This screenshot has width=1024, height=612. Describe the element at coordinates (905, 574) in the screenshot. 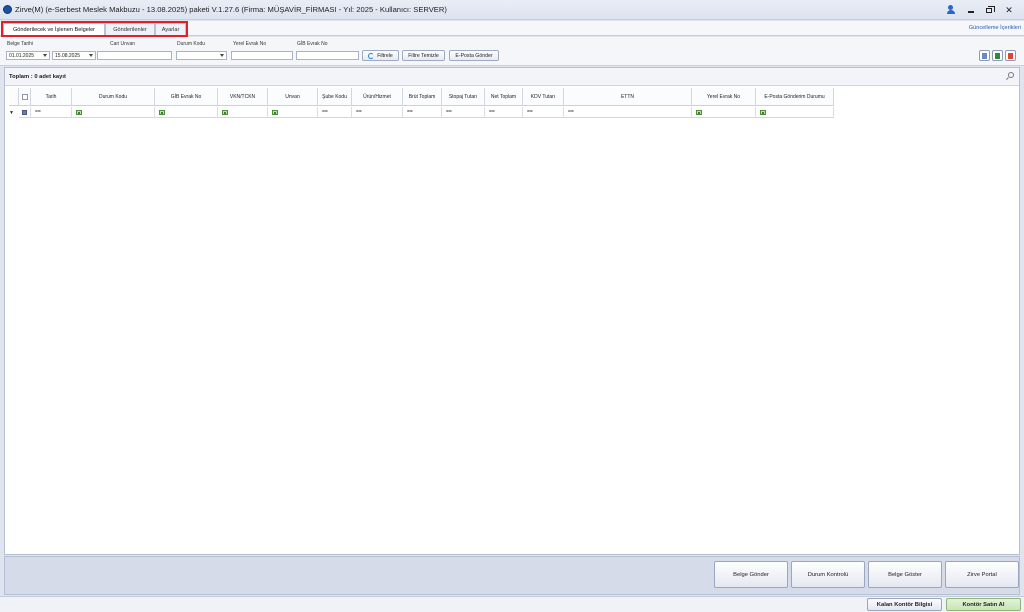

I see `belge-goster-button: Belge Göster` at that location.